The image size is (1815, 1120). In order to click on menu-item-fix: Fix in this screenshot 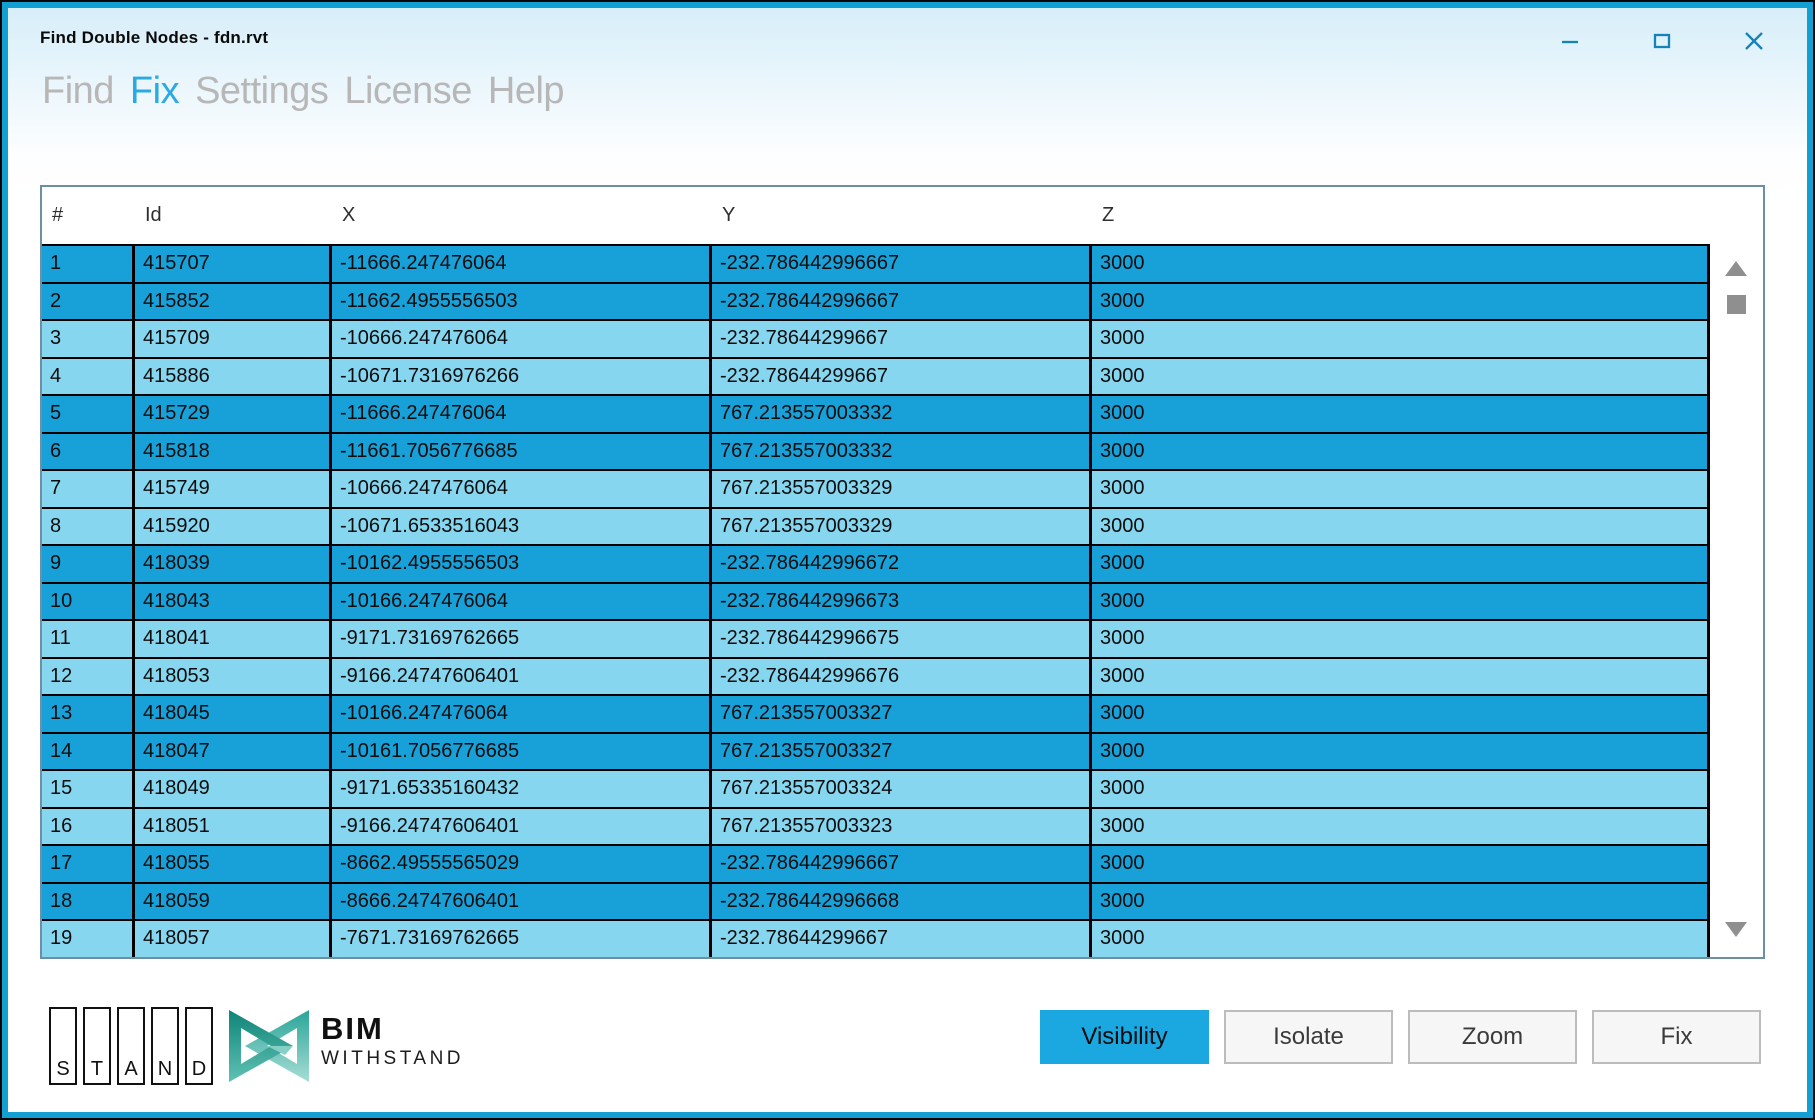, I will do `click(155, 91)`.